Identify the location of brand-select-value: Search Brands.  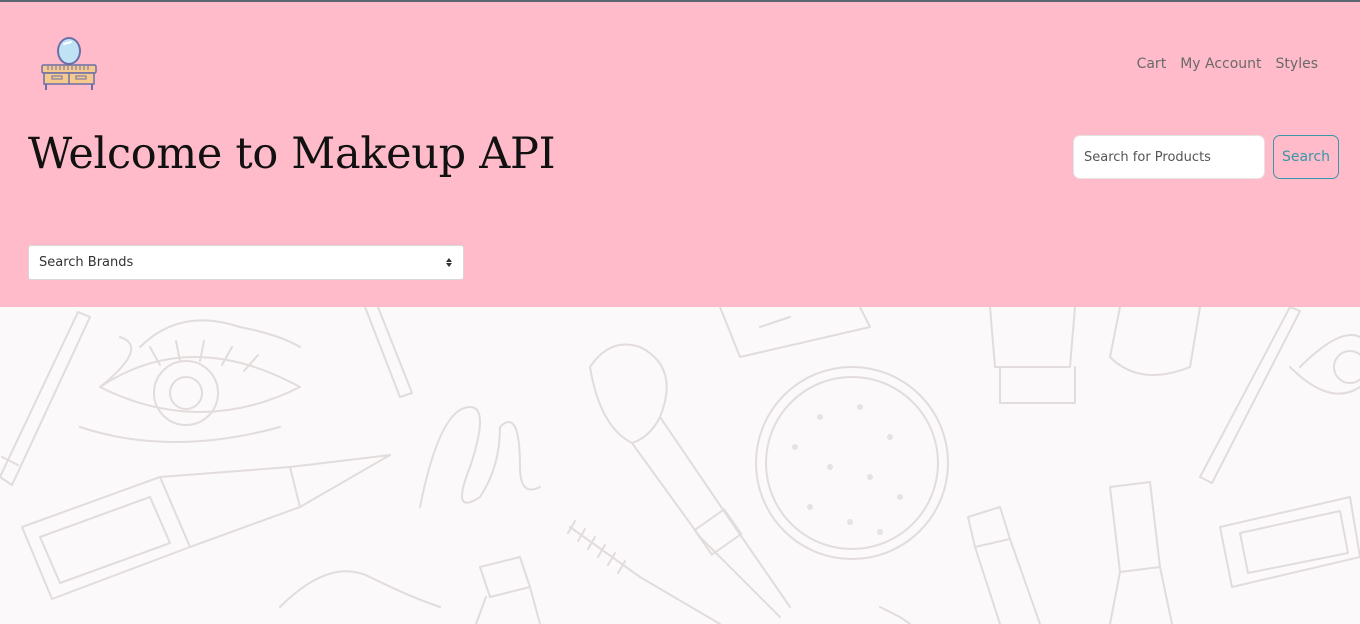
(86, 262).